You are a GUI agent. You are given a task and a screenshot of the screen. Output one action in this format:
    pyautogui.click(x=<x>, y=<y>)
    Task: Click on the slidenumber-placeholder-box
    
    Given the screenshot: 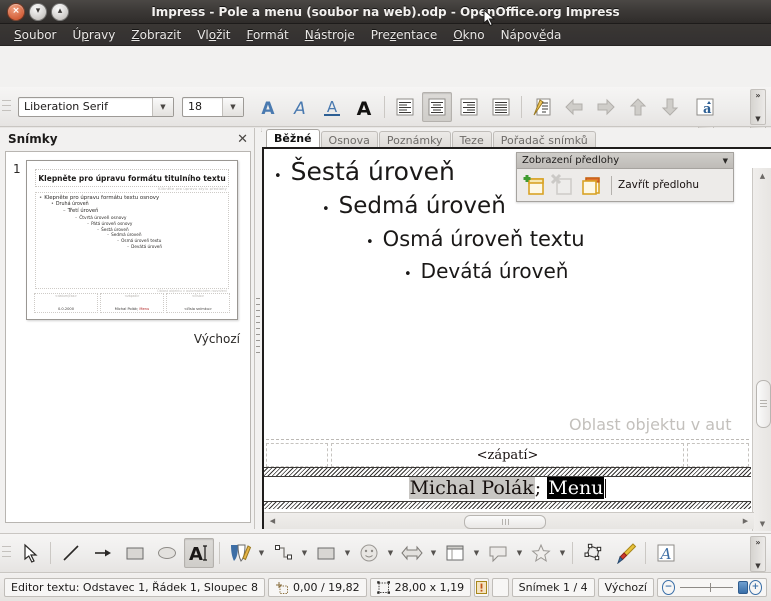 What is the action you would take?
    pyautogui.click(x=718, y=455)
    